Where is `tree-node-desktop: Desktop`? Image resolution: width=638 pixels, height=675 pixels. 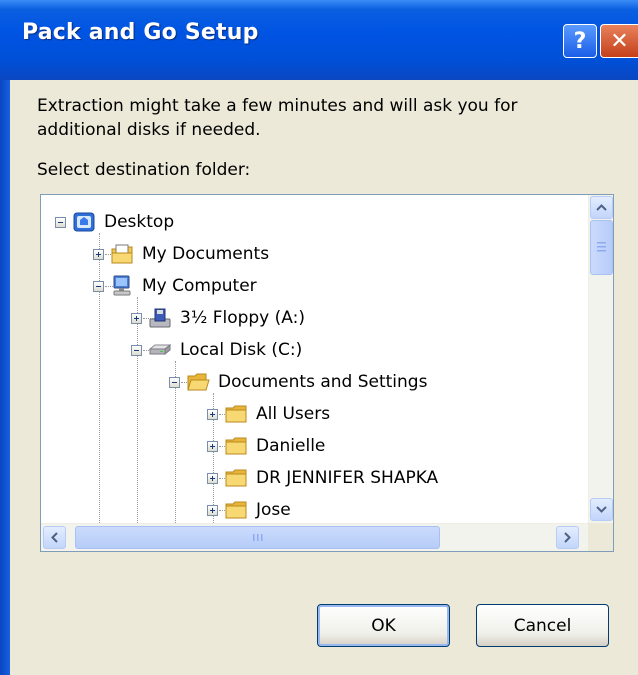 tree-node-desktop: Desktop is located at coordinates (114, 222).